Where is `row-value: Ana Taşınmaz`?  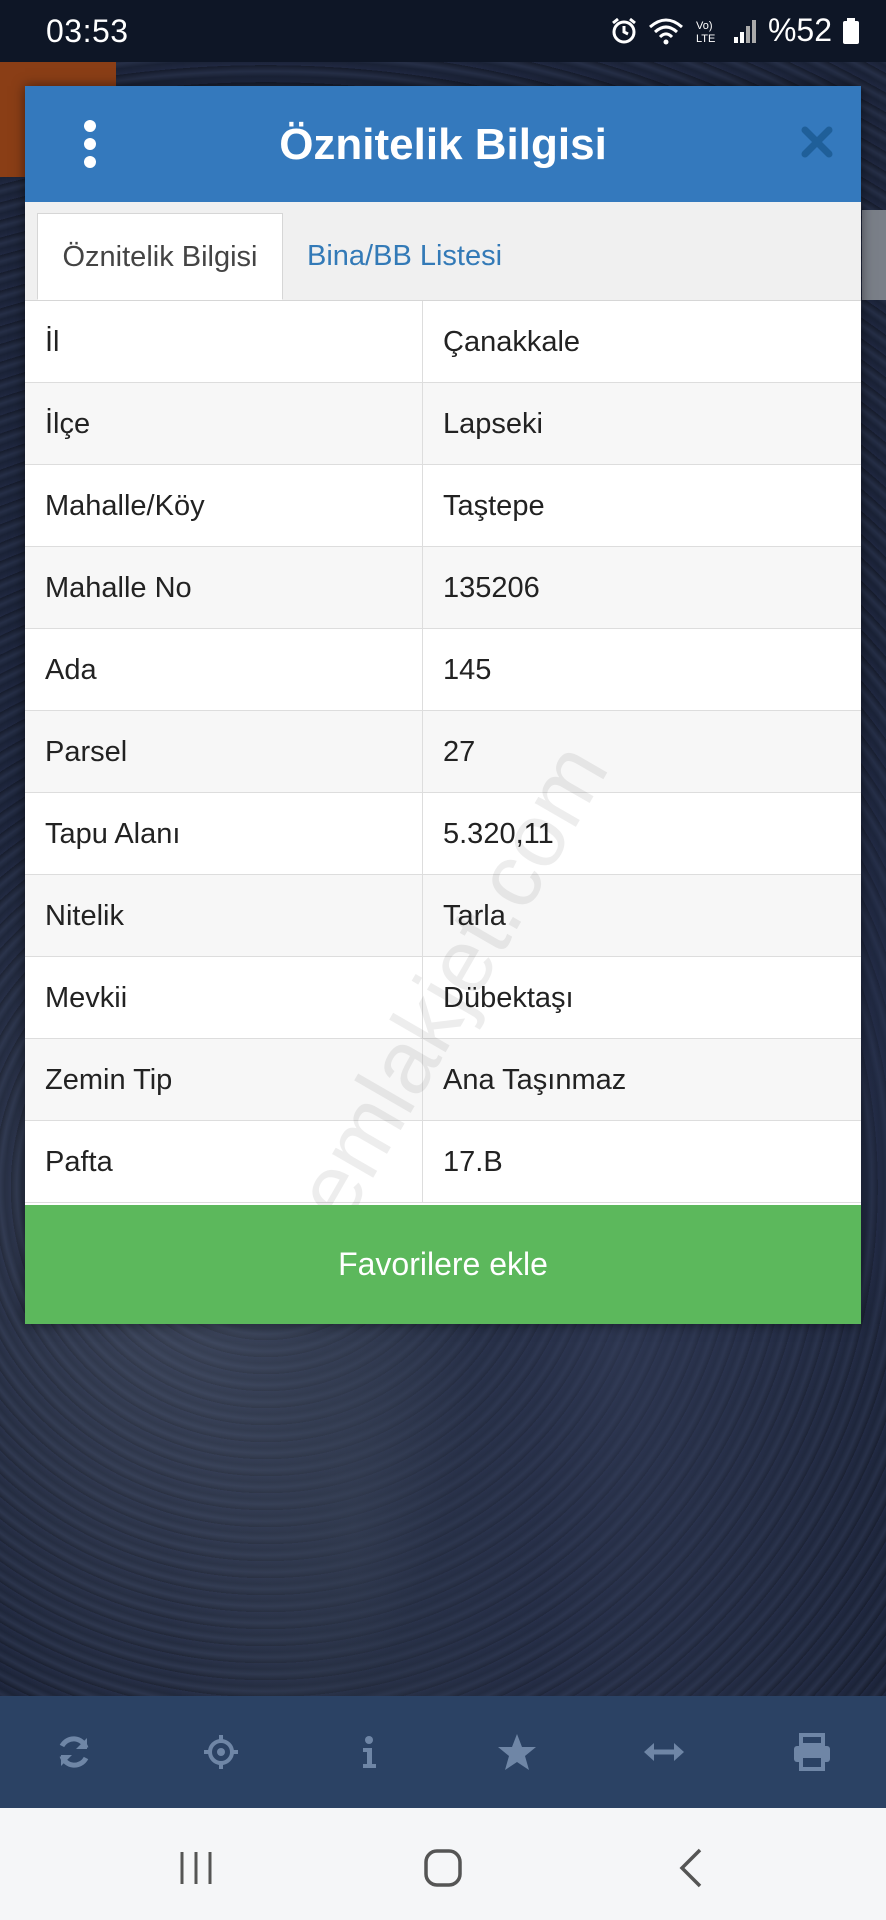
row-value: Ana Taşınmaz is located at coordinates (535, 1080).